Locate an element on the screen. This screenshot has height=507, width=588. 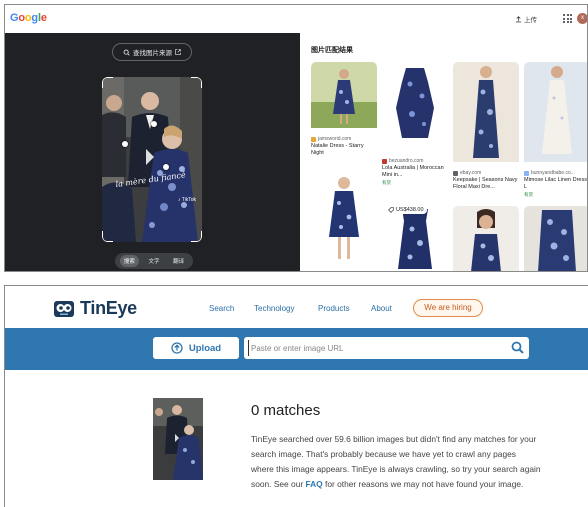
search-band: Upload is located at coordinates (296, 349).